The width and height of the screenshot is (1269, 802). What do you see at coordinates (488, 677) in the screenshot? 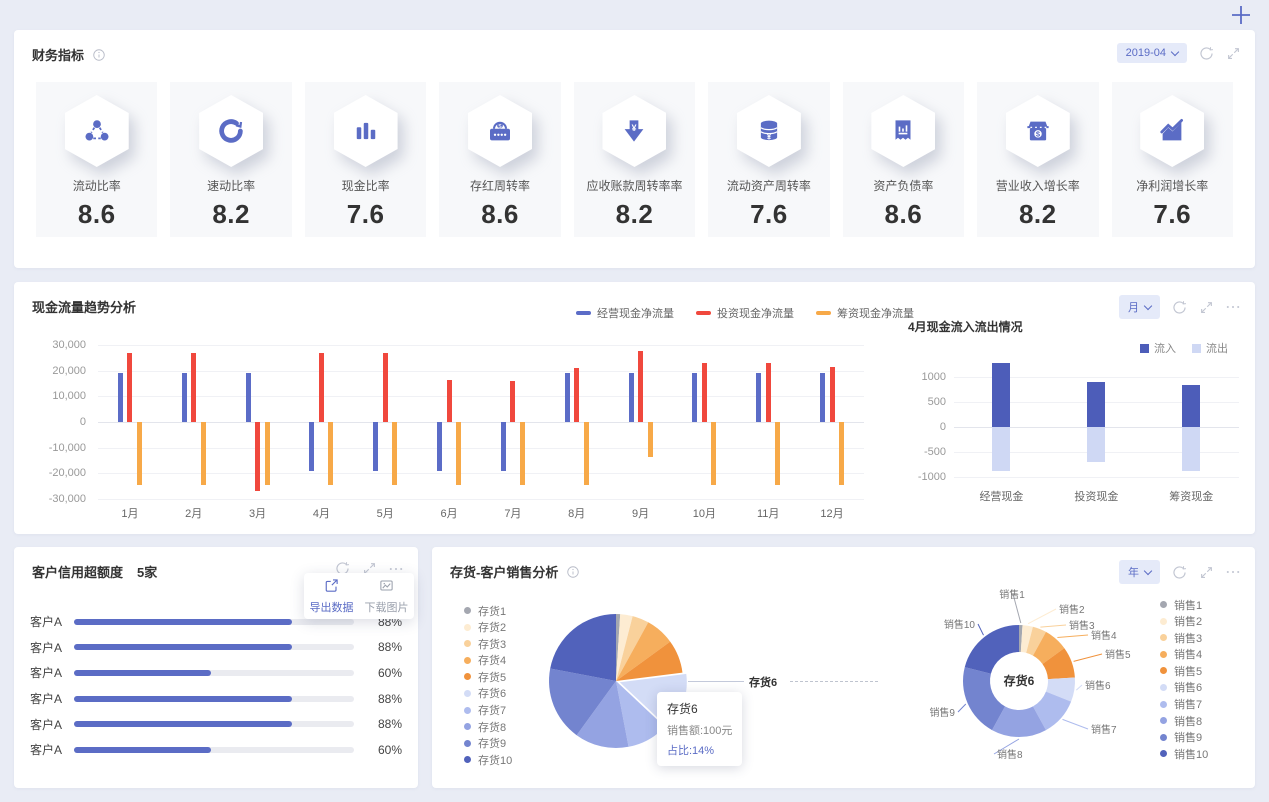
I see `legend-item: 存货5` at bounding box center [488, 677].